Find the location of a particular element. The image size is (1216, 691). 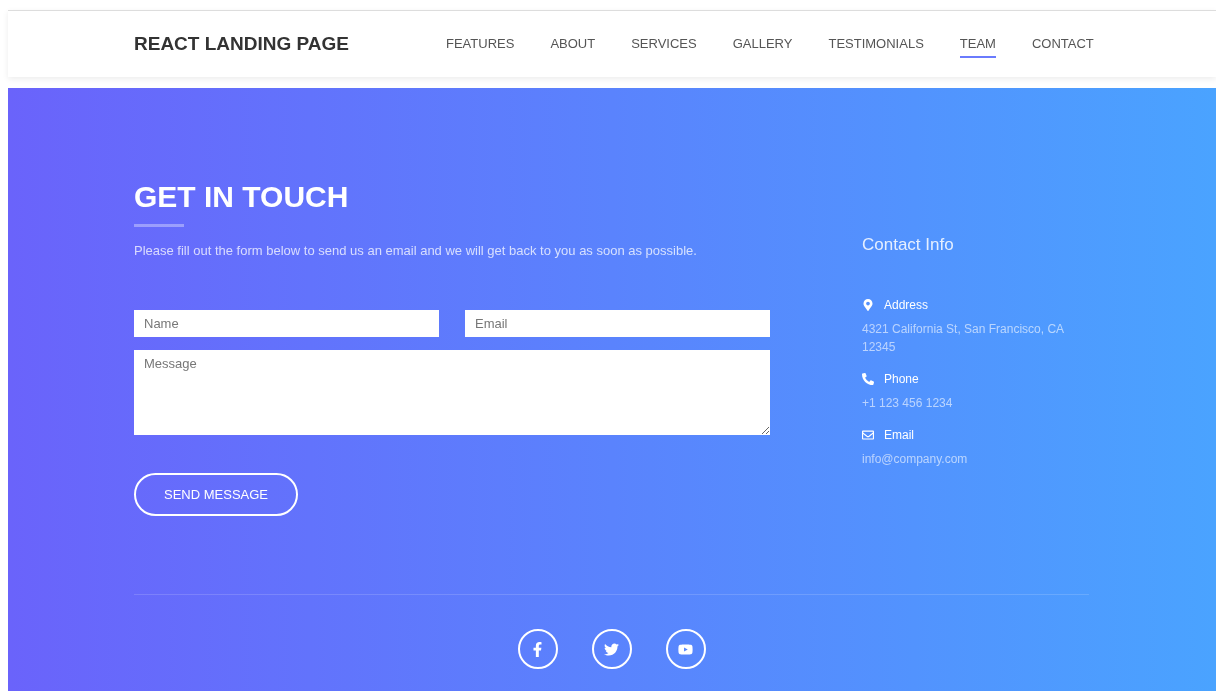

phone-icon is located at coordinates (868, 379).